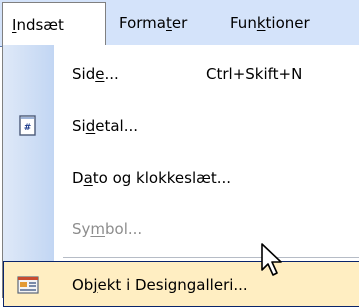 This screenshot has height=308, width=359. I want to click on design-gallery-icon, so click(28, 285).